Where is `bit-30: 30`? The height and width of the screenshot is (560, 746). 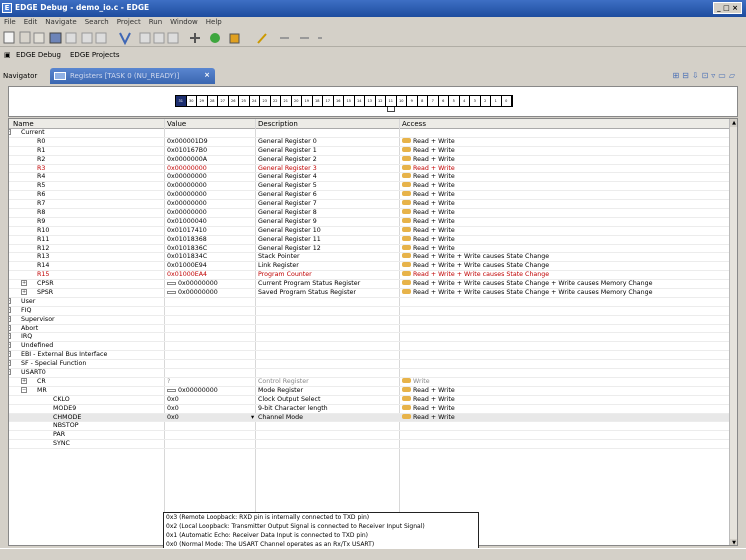
bit-30: 30 is located at coordinates (191, 101).